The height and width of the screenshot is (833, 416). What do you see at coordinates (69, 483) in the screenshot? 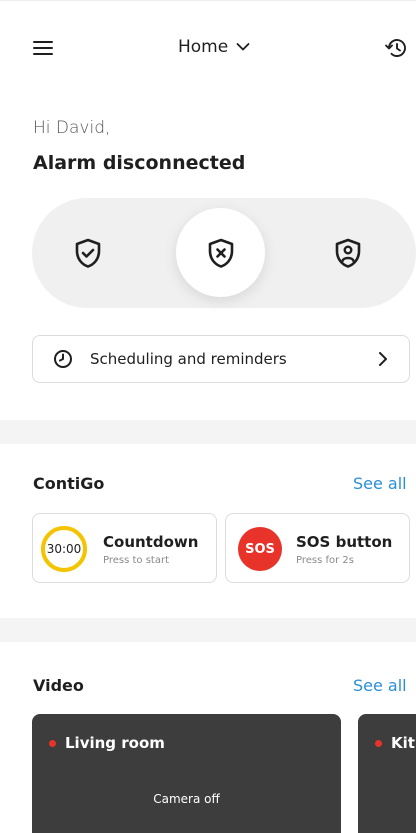
I see `contigo-title: ContiGo` at bounding box center [69, 483].